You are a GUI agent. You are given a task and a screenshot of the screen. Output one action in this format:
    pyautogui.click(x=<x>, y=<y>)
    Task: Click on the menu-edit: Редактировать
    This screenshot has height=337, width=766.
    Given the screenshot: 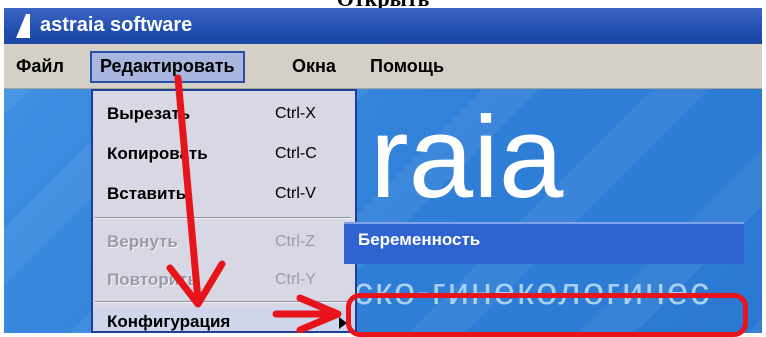 What is the action you would take?
    pyautogui.click(x=167, y=67)
    